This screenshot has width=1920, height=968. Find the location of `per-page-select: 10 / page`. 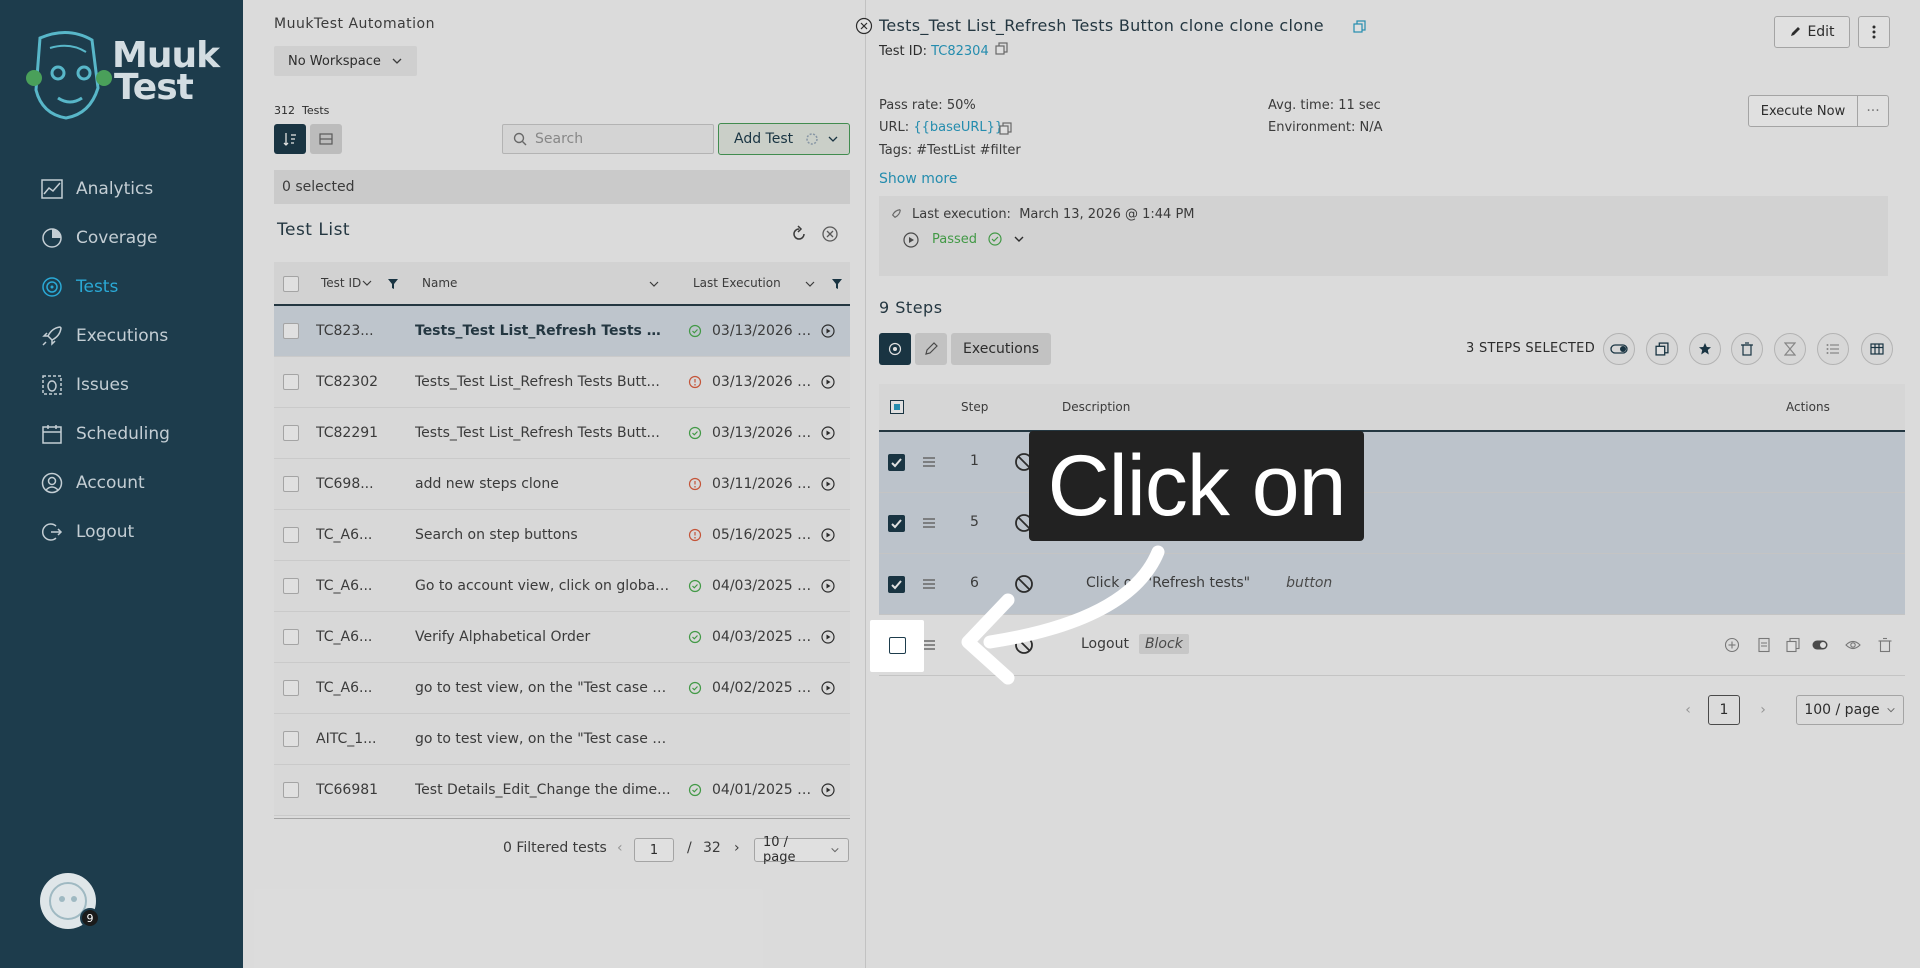

per-page-select: 10 / page is located at coordinates (801, 850).